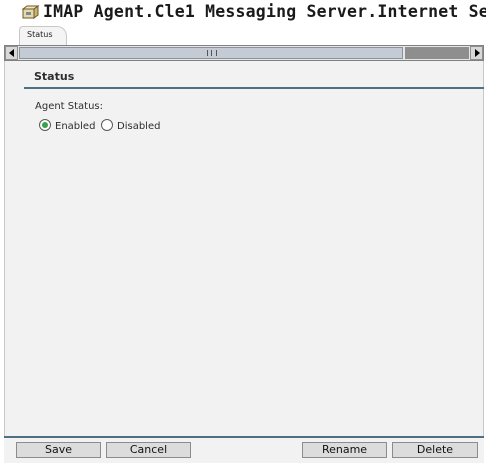 Image resolution: width=486 pixels, height=463 pixels. I want to click on rename-button: Rename, so click(344, 450).